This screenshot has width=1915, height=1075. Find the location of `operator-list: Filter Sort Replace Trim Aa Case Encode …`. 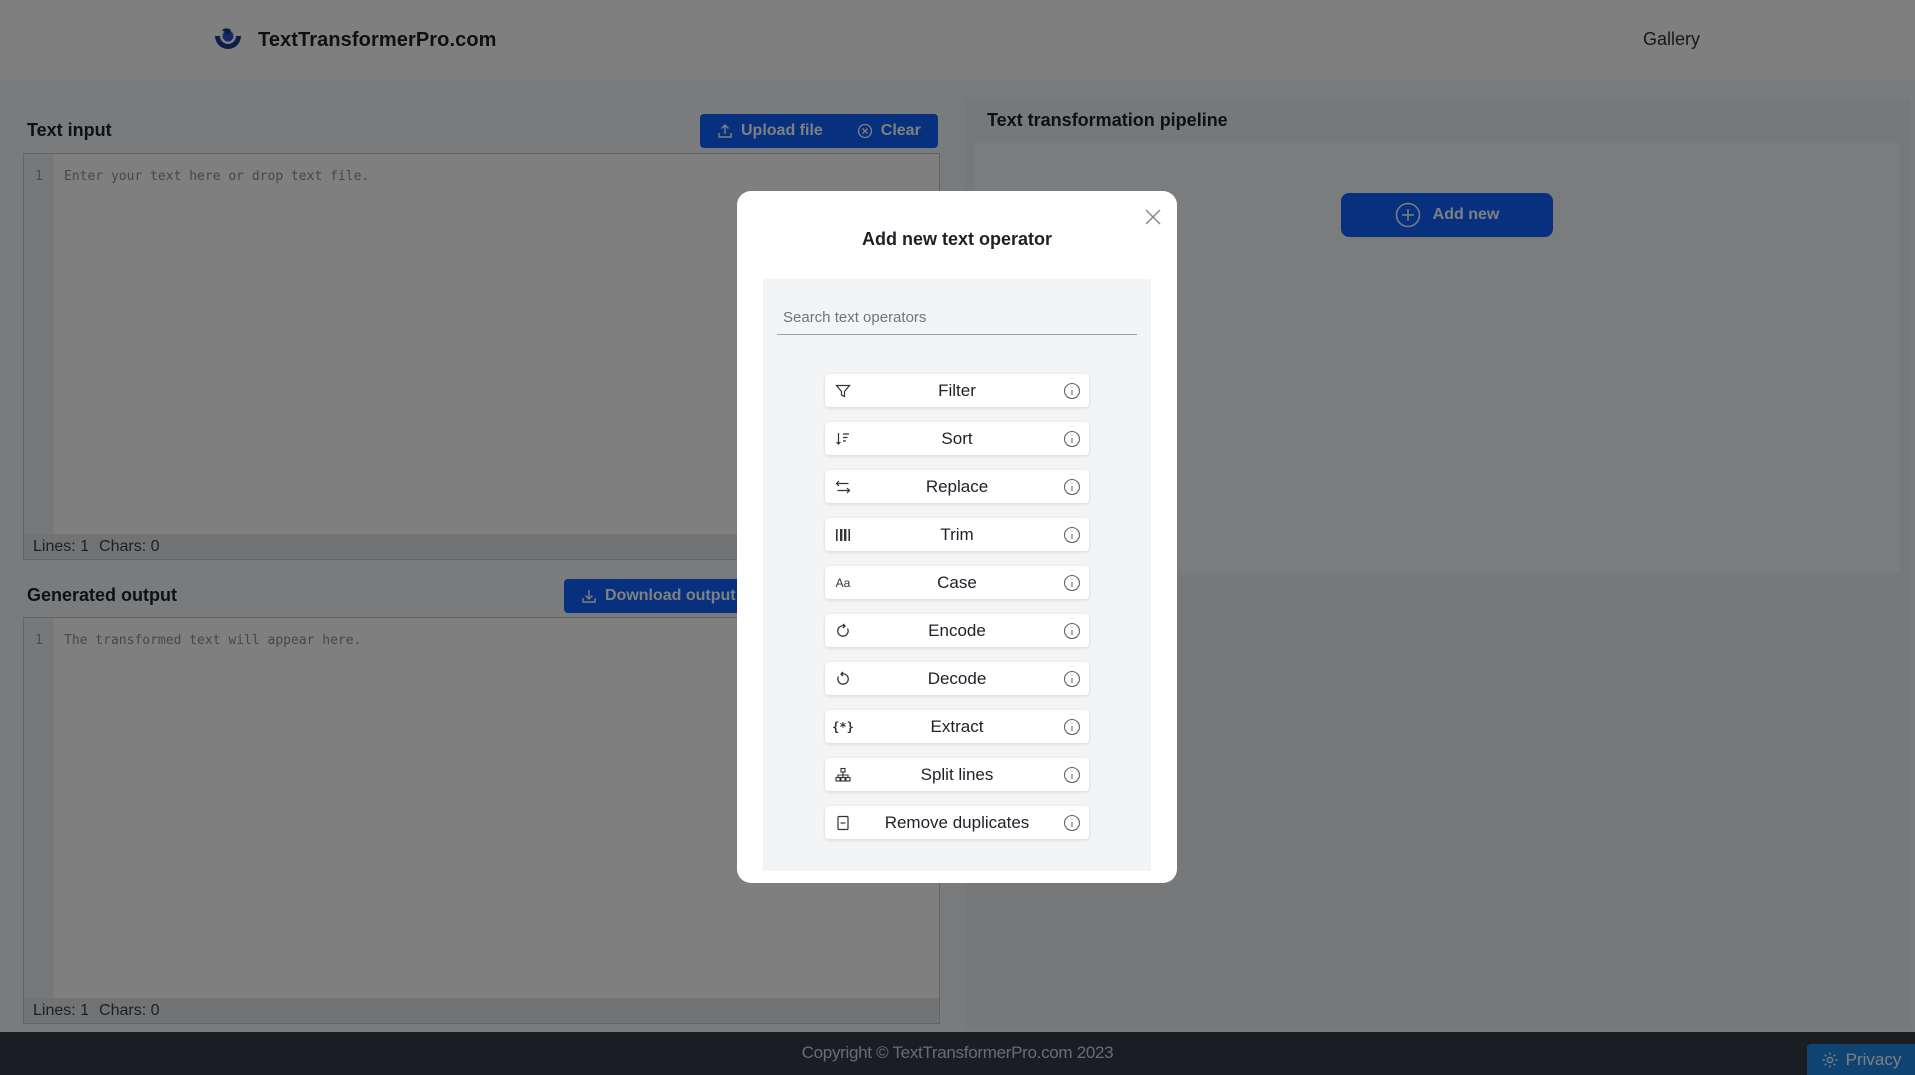

operator-list: Filter Sort Replace Trim Aa Case Encode … is located at coordinates (957, 614).